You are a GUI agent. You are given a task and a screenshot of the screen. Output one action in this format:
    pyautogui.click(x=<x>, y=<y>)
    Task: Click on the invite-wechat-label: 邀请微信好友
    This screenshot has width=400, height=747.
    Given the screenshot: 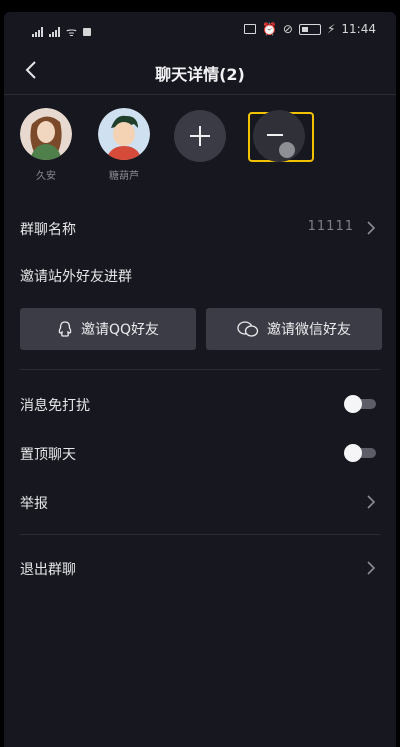 What is the action you would take?
    pyautogui.click(x=309, y=330)
    